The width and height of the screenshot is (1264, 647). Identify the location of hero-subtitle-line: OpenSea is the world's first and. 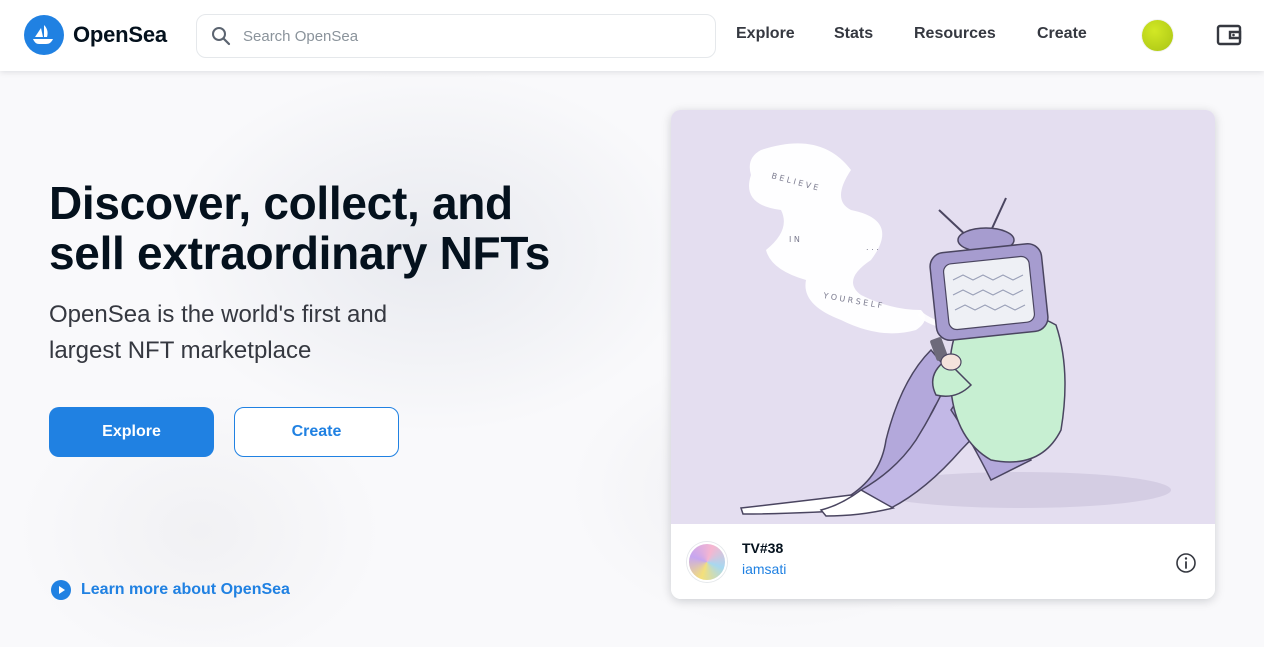
(218, 314).